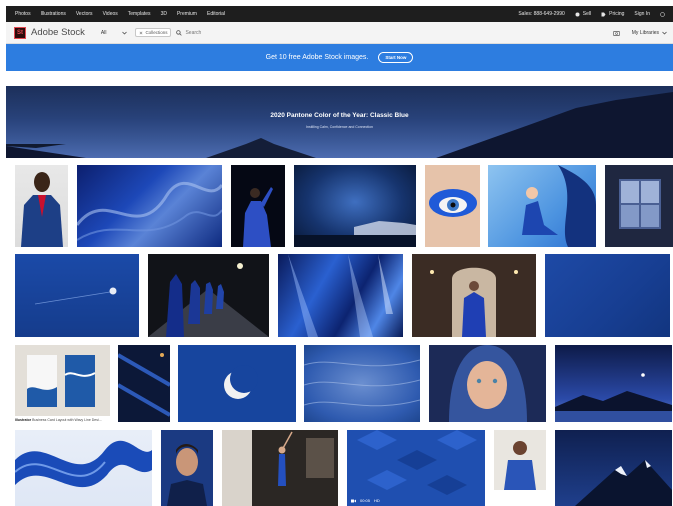 This screenshot has height=506, width=673. Describe the element at coordinates (453, 203) in the screenshot. I see `blue-eye-makeup-image` at that location.